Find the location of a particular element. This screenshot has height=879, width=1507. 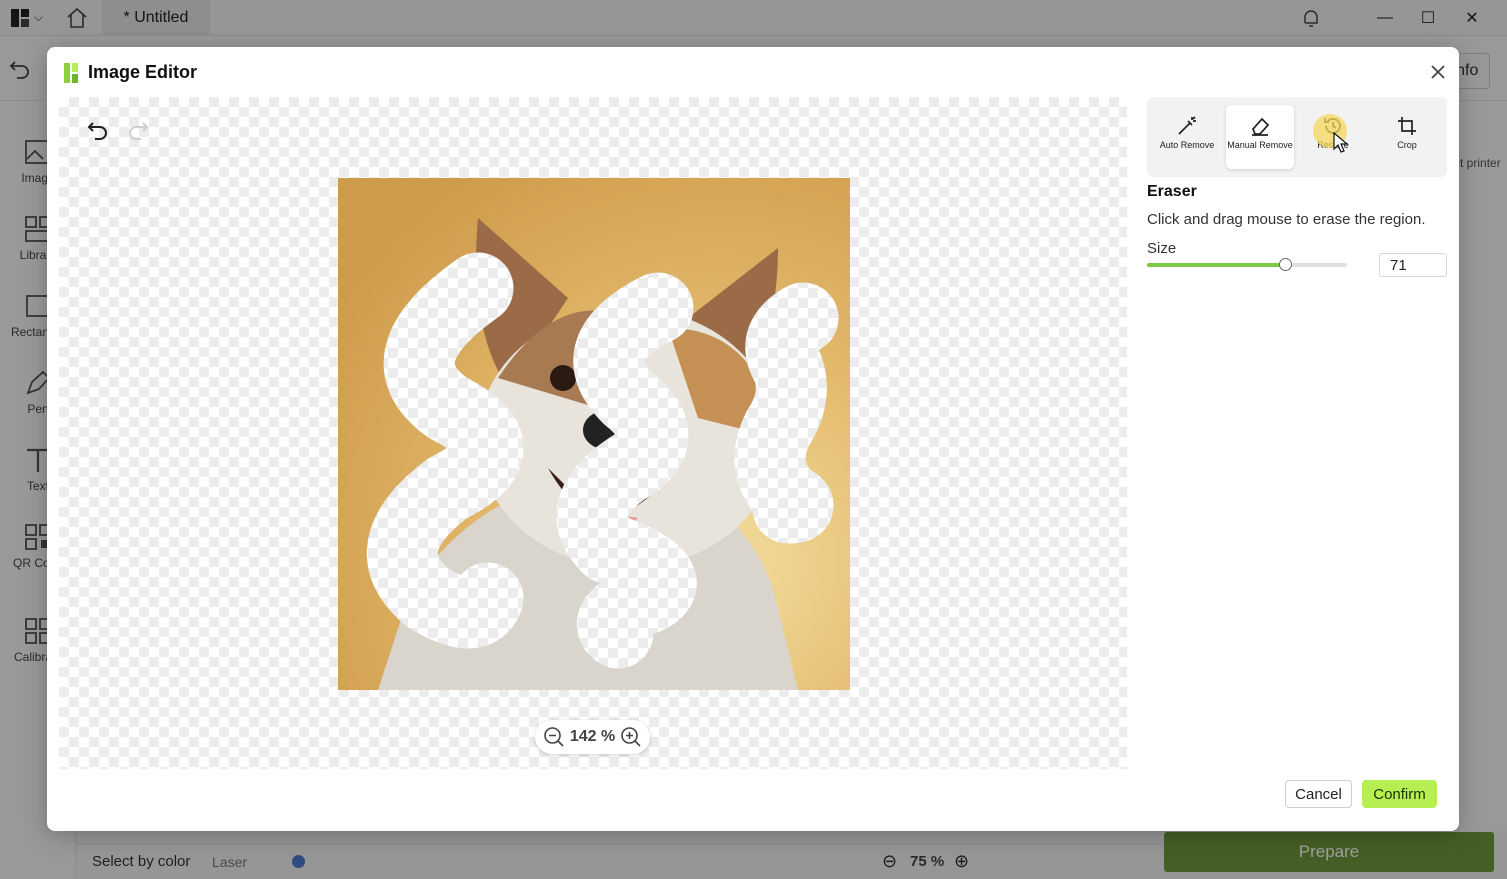

size-slider-fill is located at coordinates (1216, 265).